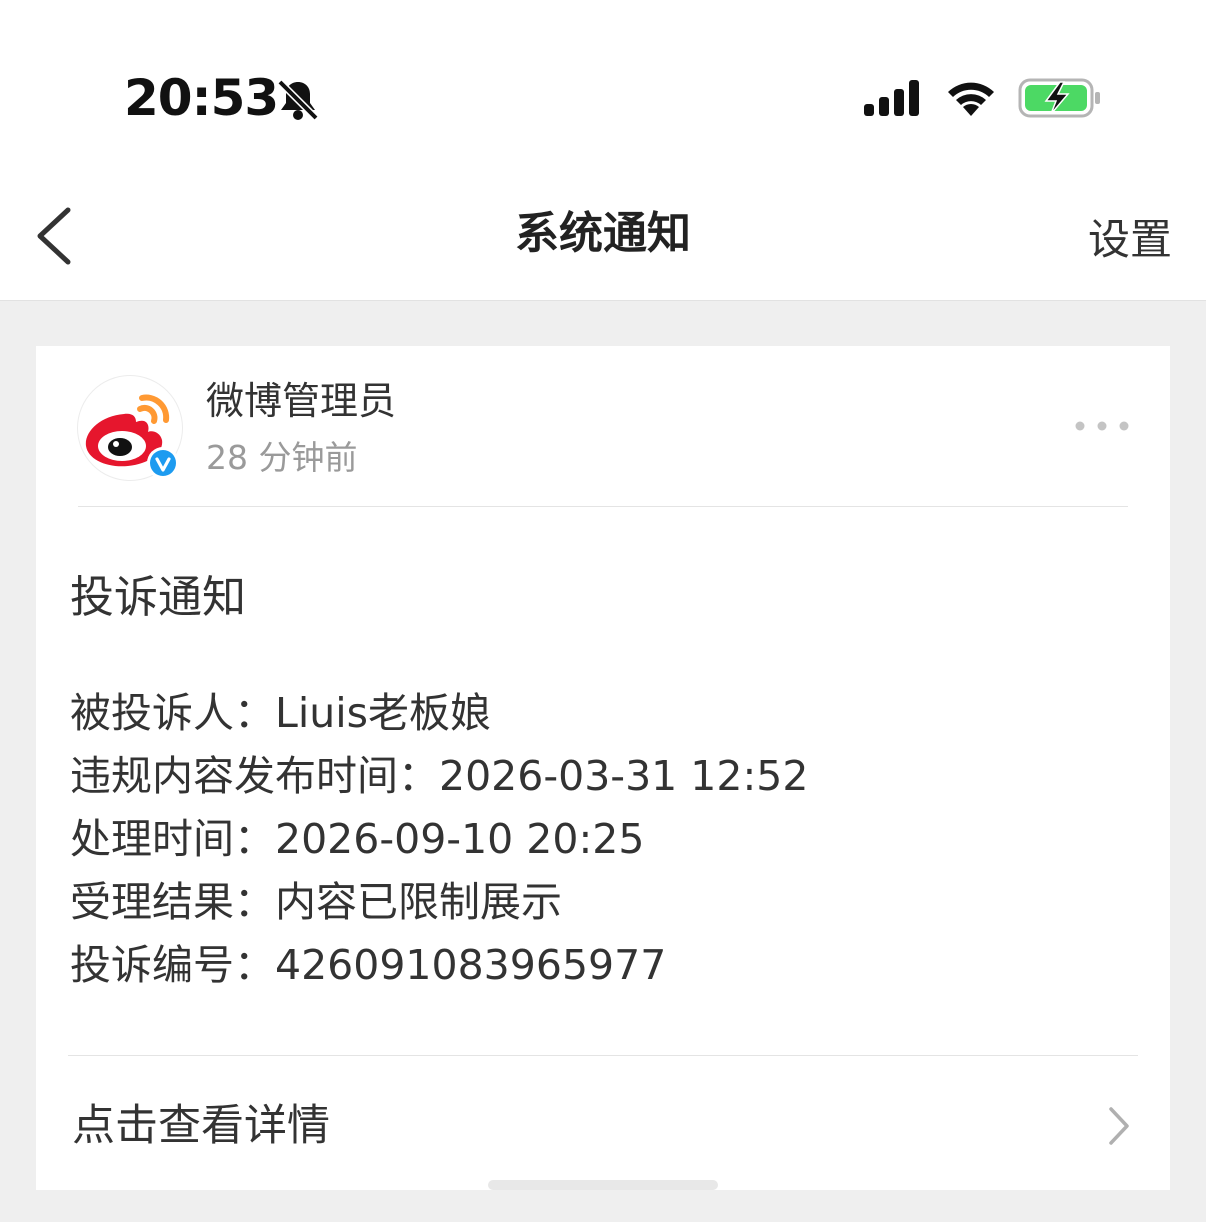  I want to click on field-label: 投诉编号：, so click(172, 965).